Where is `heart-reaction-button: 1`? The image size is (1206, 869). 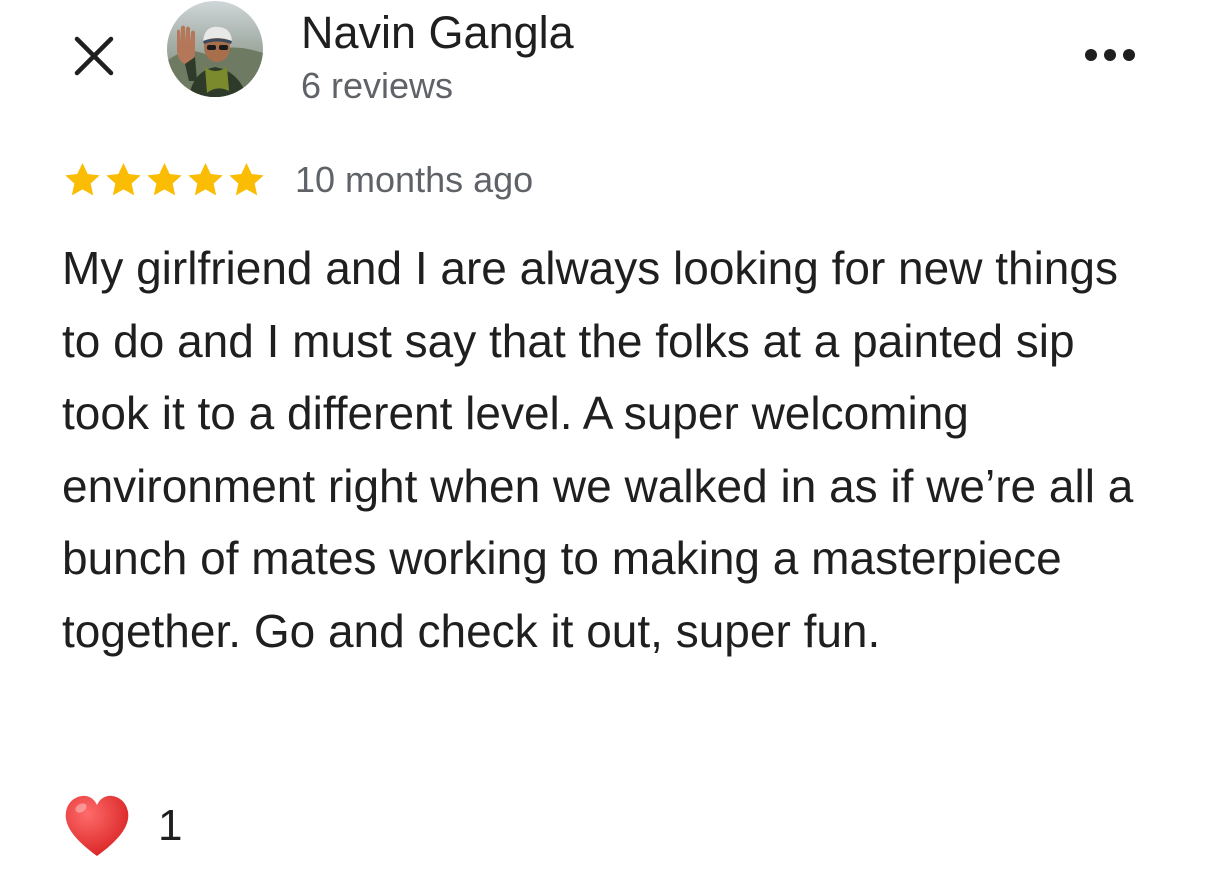
heart-reaction-button: 1 is located at coordinates (122, 826).